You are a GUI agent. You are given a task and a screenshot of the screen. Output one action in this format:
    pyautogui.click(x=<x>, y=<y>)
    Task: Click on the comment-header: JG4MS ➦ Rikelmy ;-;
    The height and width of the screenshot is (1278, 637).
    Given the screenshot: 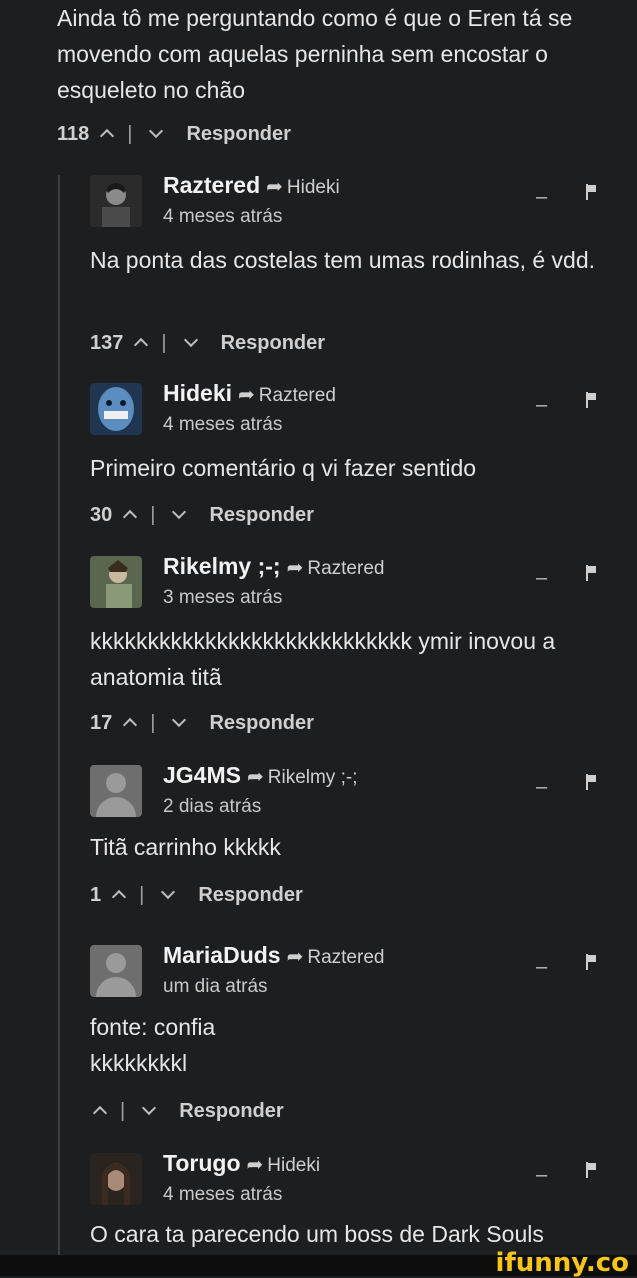 What is the action you would take?
    pyautogui.click(x=260, y=775)
    